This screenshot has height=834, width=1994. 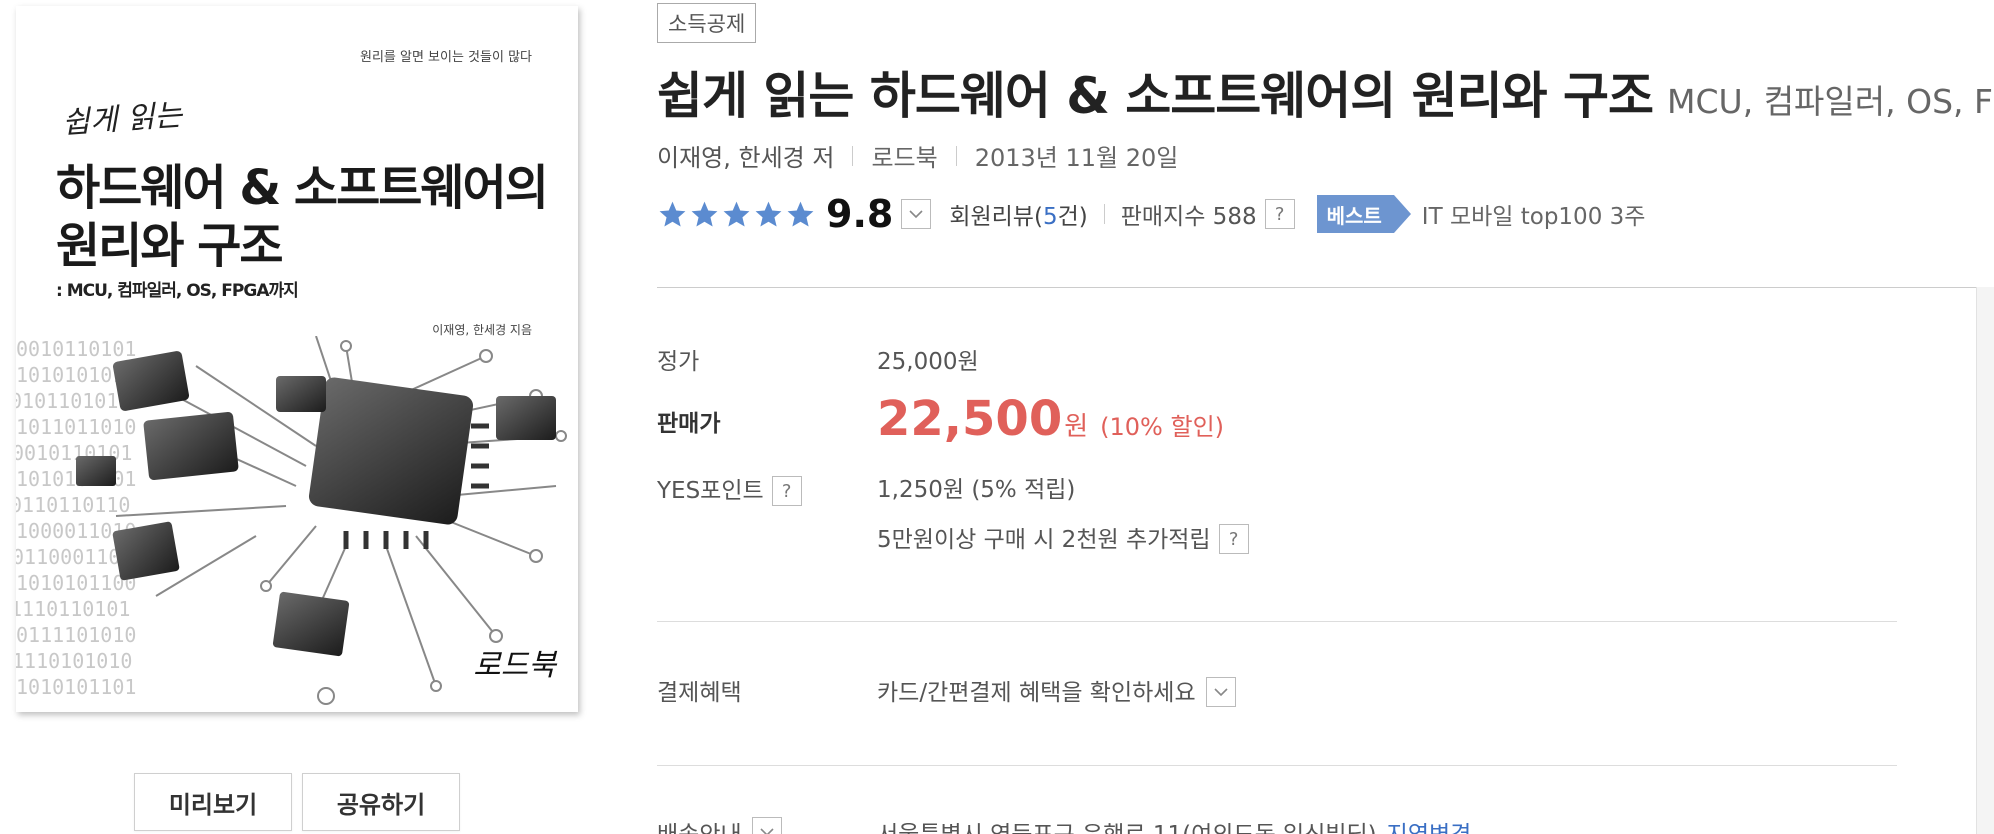 What do you see at coordinates (1104, 214) in the screenshot?
I see `rating-separator` at bounding box center [1104, 214].